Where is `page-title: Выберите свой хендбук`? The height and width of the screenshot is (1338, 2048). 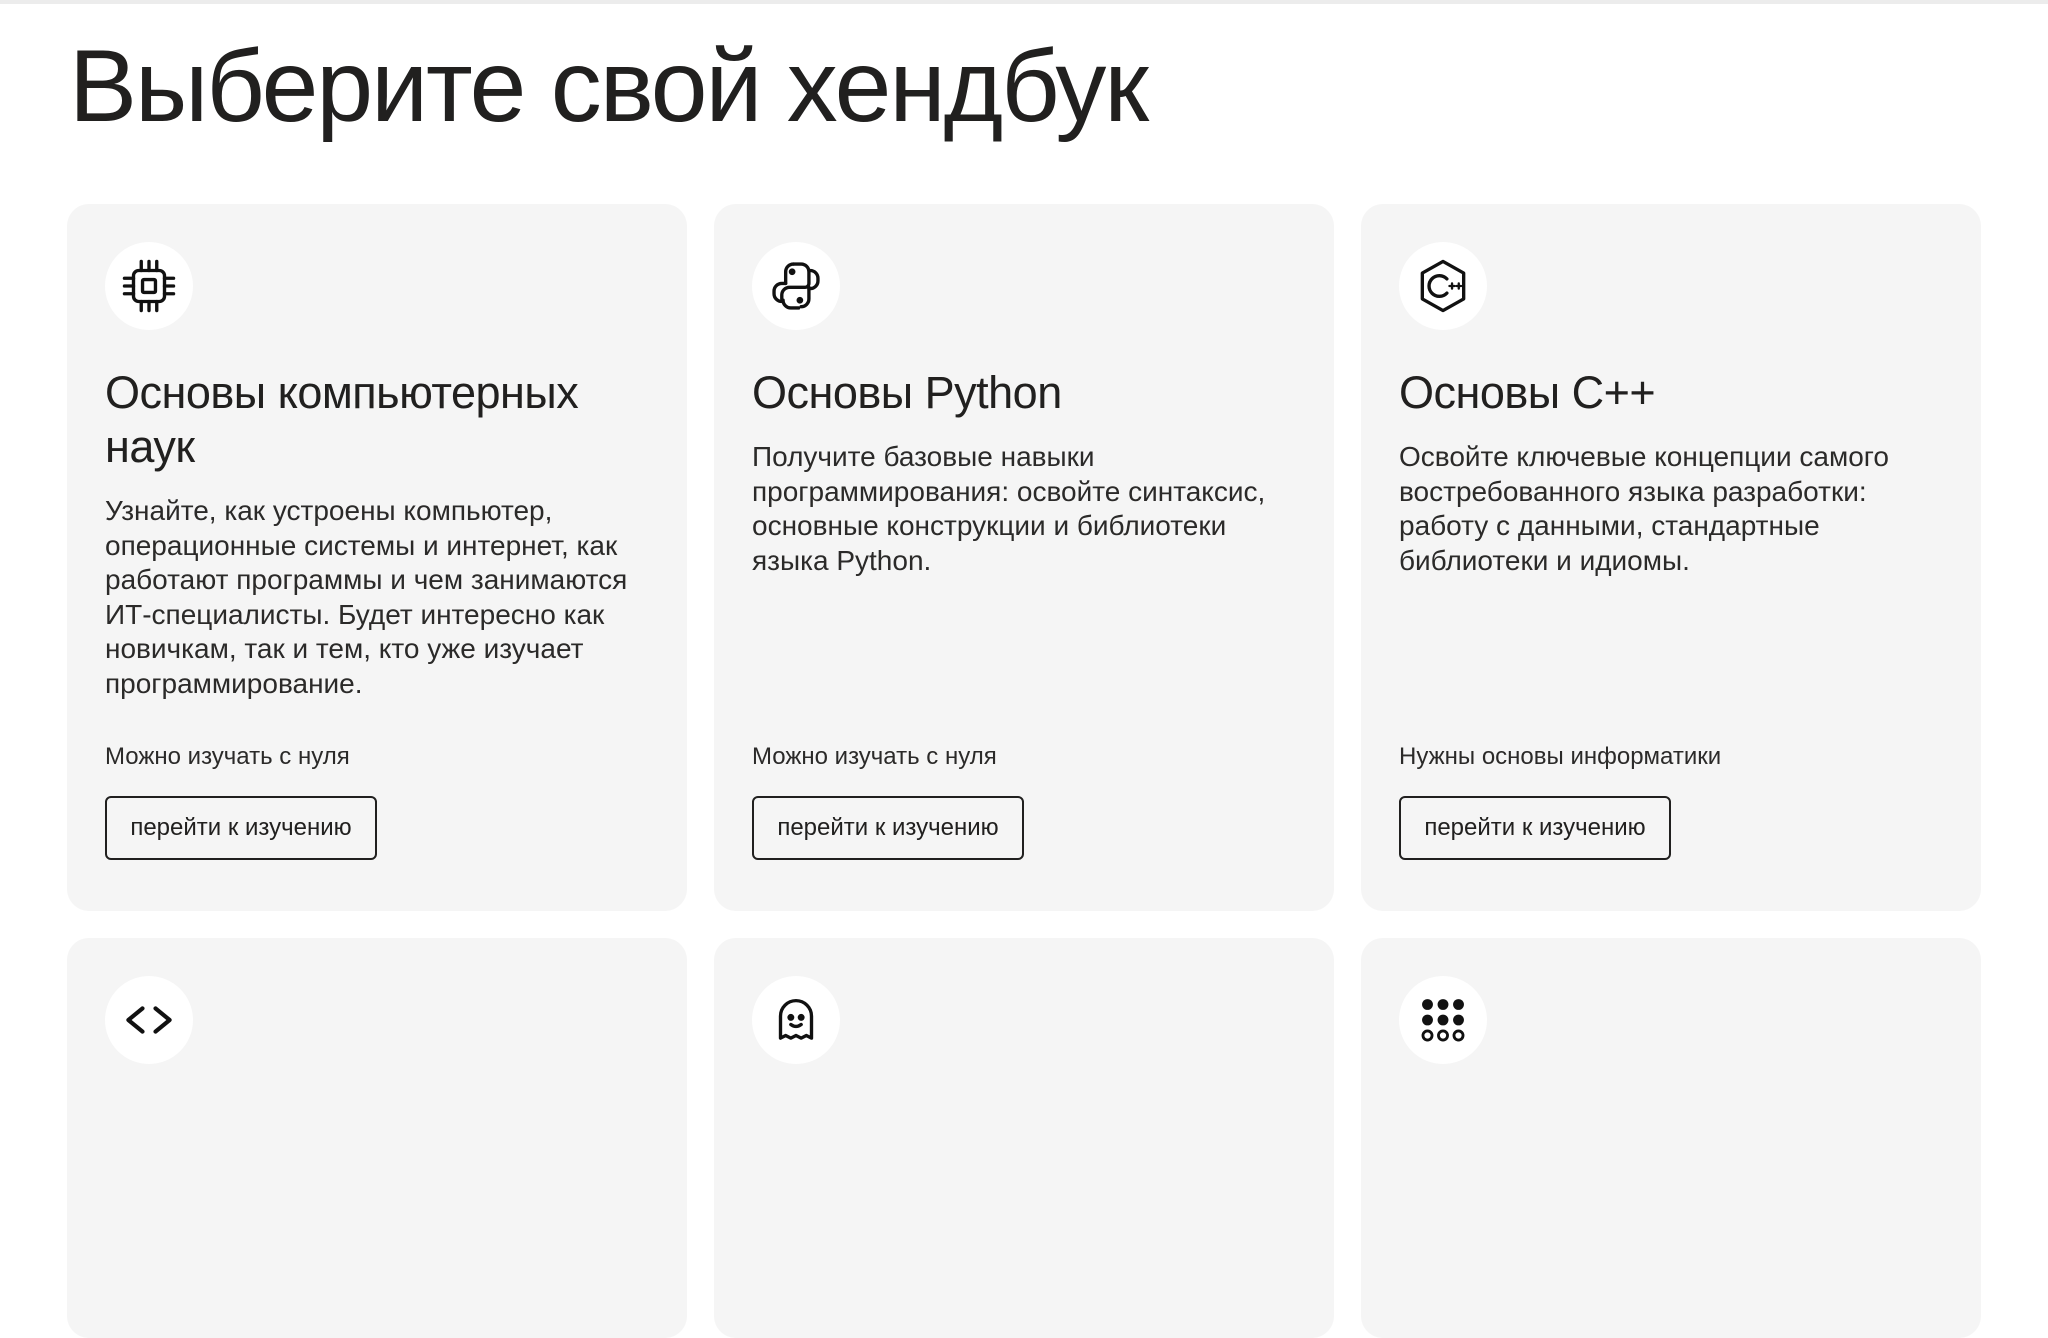
page-title: Выберите свой хендбук is located at coordinates (609, 86).